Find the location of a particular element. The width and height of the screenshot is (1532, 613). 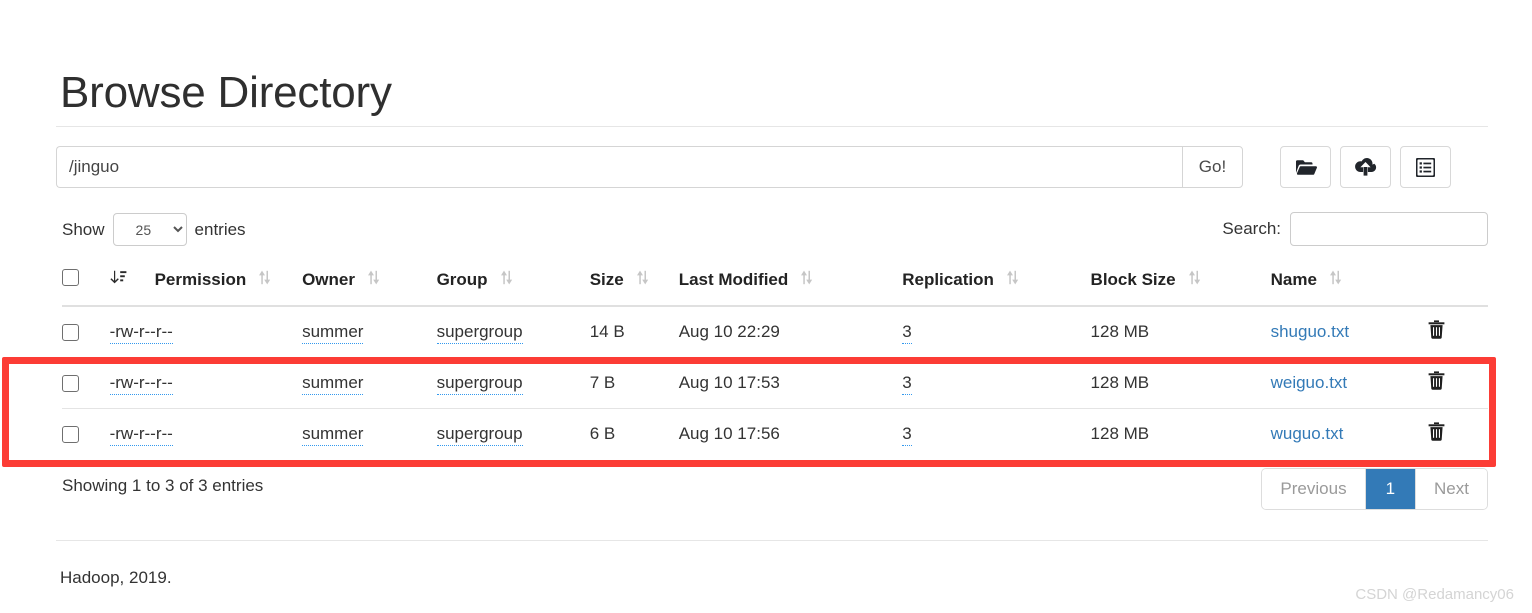

cell-permission: -rw-r--r-- is located at coordinates (206, 383).